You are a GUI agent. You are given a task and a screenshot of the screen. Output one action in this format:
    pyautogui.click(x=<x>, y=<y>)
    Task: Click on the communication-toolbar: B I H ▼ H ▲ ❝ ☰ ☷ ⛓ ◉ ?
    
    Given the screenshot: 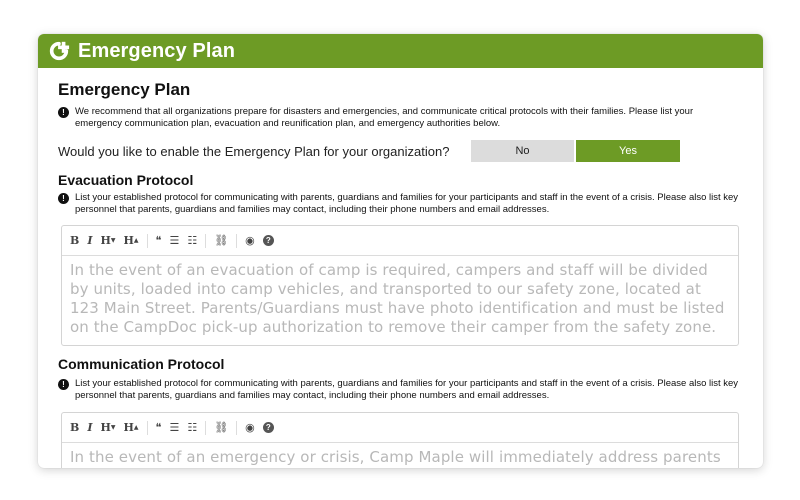 What is the action you would take?
    pyautogui.click(x=400, y=428)
    